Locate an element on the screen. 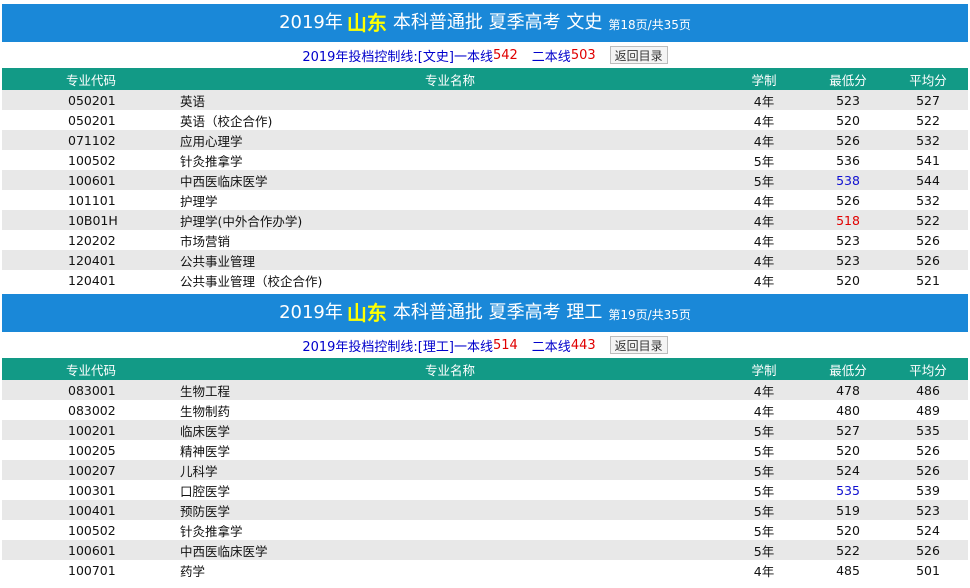 This screenshot has height=588, width=970. cell-code: 101101 is located at coordinates (92, 200).